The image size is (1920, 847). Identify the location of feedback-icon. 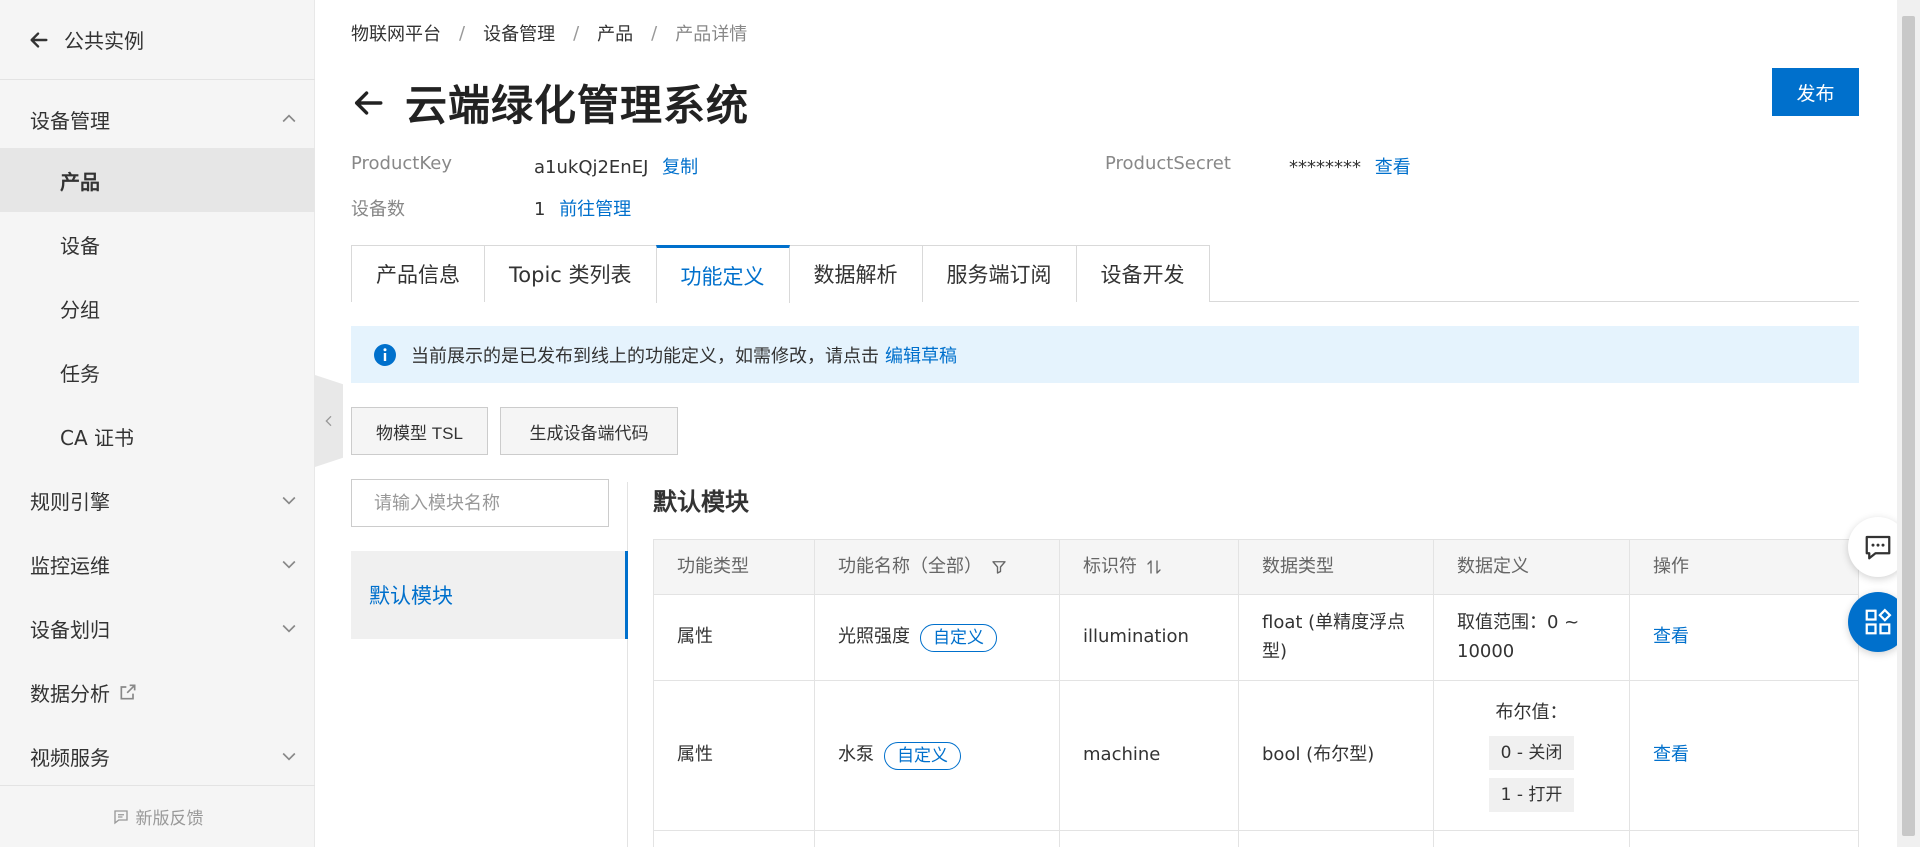
(120, 816).